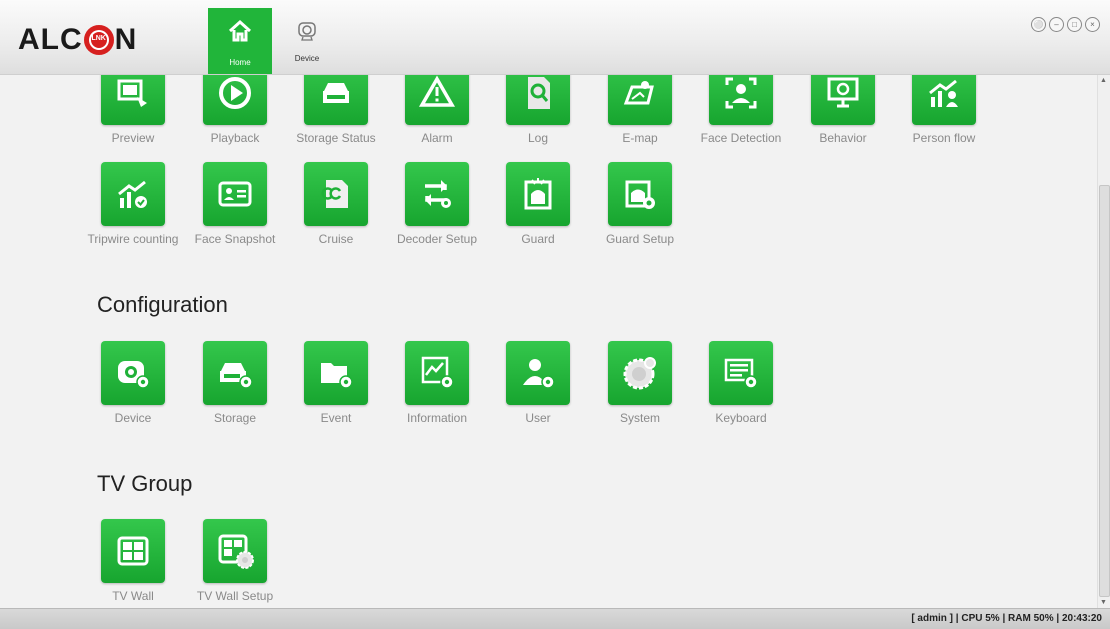 Image resolution: width=1110 pixels, height=629 pixels. I want to click on tile-preview: Preview, so click(133, 110).